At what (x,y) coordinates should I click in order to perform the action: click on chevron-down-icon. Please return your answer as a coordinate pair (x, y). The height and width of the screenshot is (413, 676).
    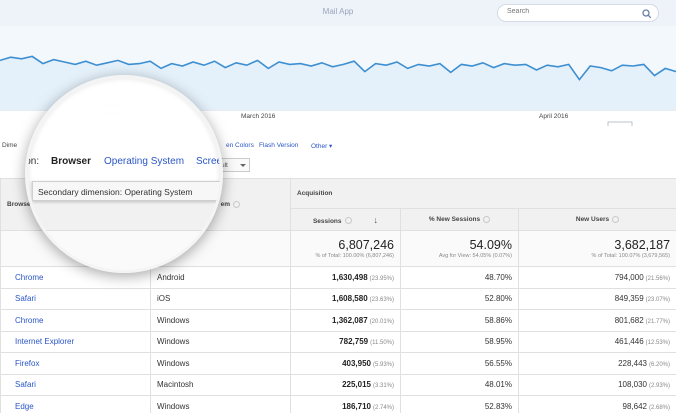
    Looking at the image, I should click on (243, 165).